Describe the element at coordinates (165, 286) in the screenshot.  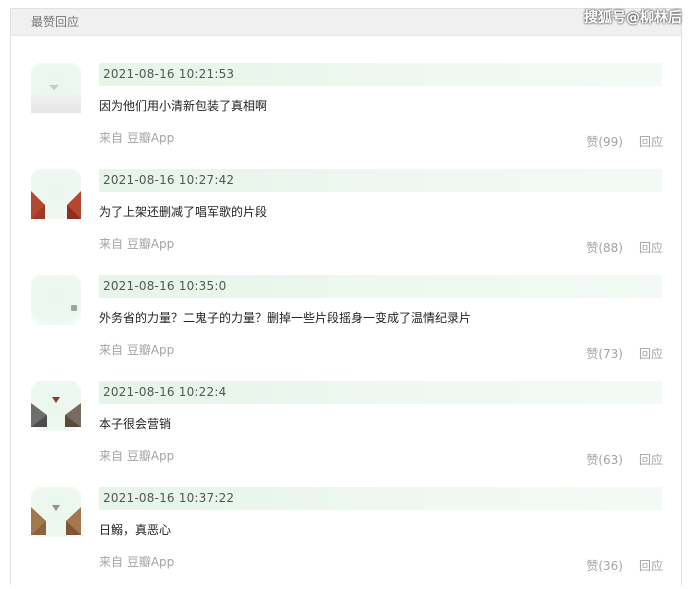
I see `comment-date: 2021-08-16 10:35:0` at that location.